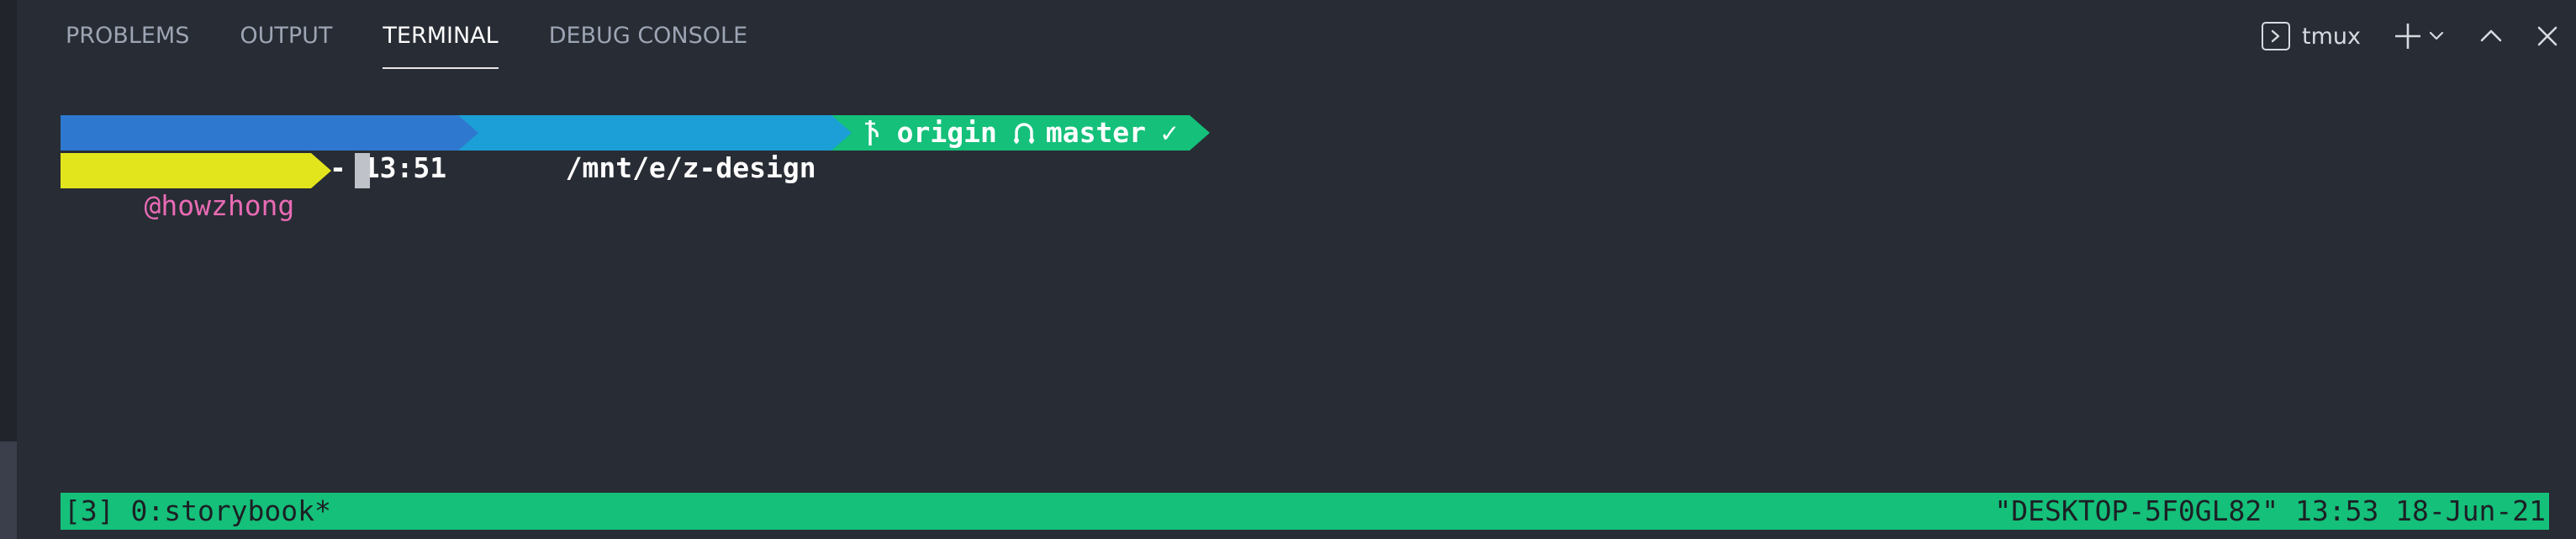 This screenshot has height=539, width=2576. What do you see at coordinates (220, 205) in the screenshot?
I see `prompt-user: @howzhong` at bounding box center [220, 205].